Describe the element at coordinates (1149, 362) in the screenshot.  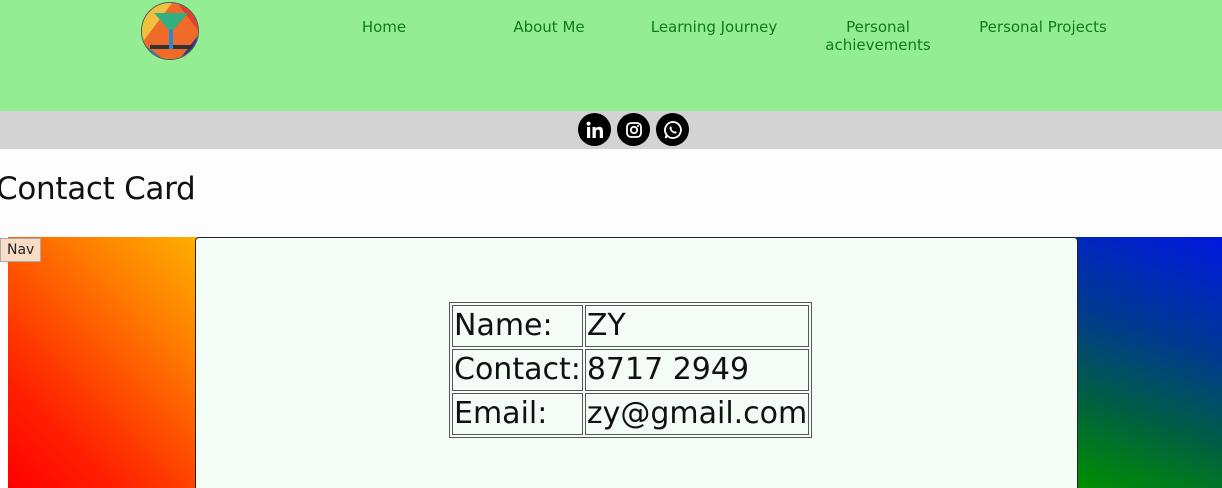
I see `right-gradient-panel` at that location.